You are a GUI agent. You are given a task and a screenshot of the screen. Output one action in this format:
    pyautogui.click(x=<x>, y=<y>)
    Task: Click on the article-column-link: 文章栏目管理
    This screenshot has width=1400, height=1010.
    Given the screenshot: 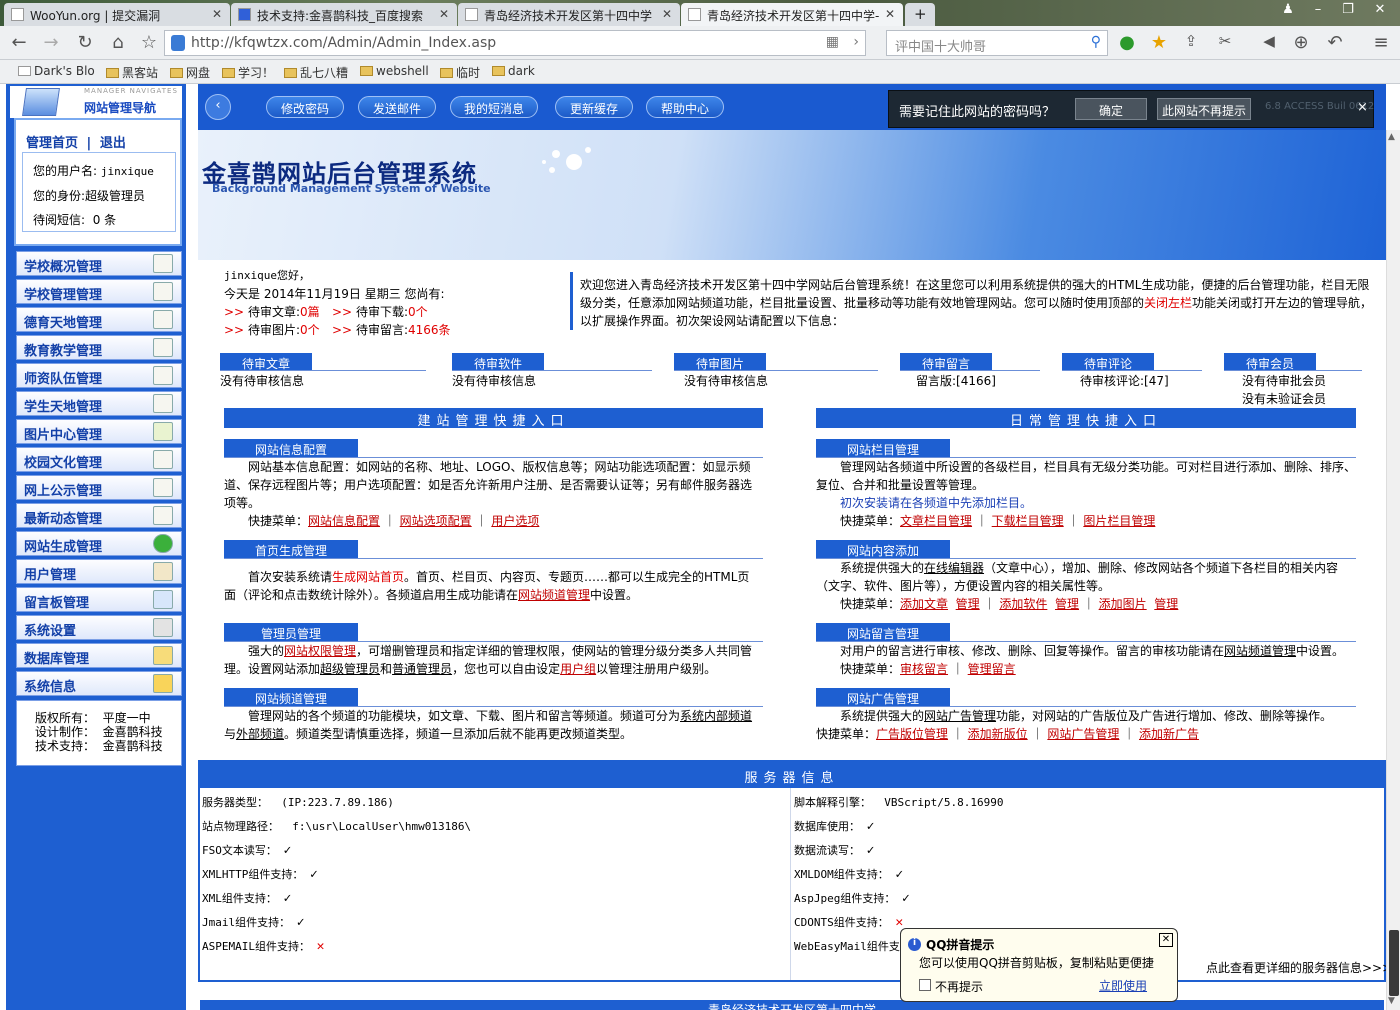 What is the action you would take?
    pyautogui.click(x=936, y=521)
    